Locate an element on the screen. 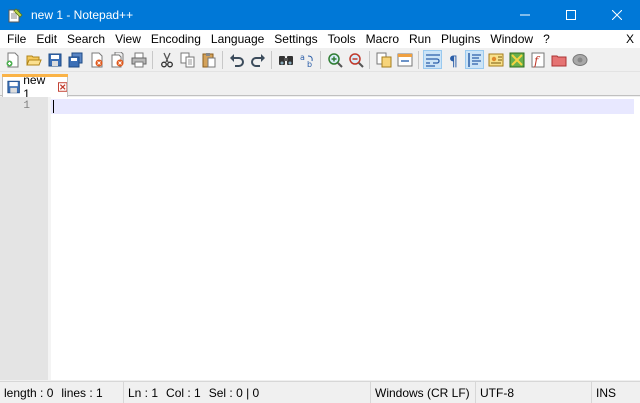  paste-icon is located at coordinates (208, 59).